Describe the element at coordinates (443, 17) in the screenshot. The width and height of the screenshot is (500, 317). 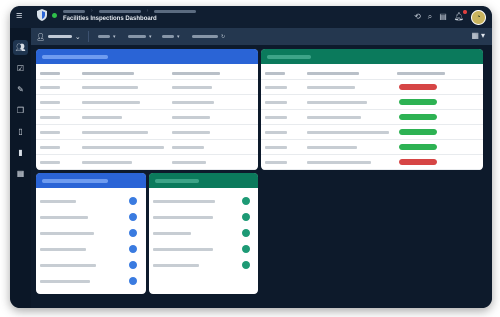
I see `messages-icon: ▤` at that location.